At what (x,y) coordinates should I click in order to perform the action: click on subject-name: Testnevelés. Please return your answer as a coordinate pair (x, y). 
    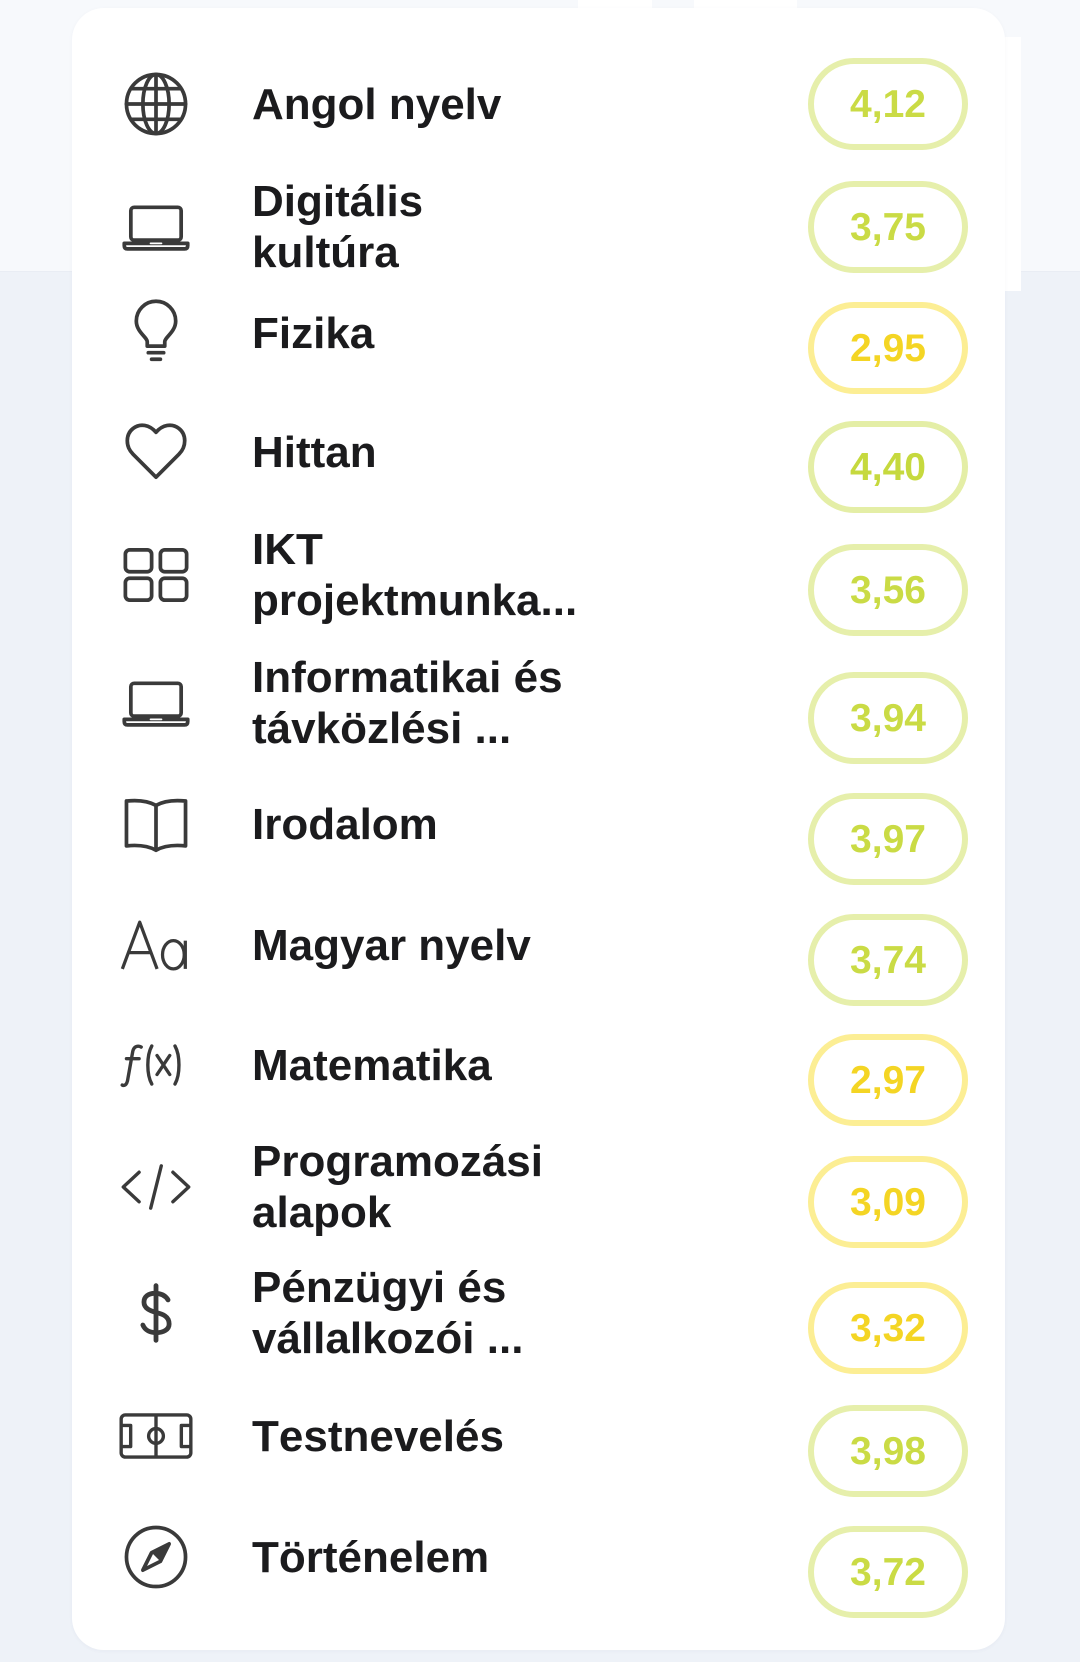
    Looking at the image, I should click on (378, 1436).